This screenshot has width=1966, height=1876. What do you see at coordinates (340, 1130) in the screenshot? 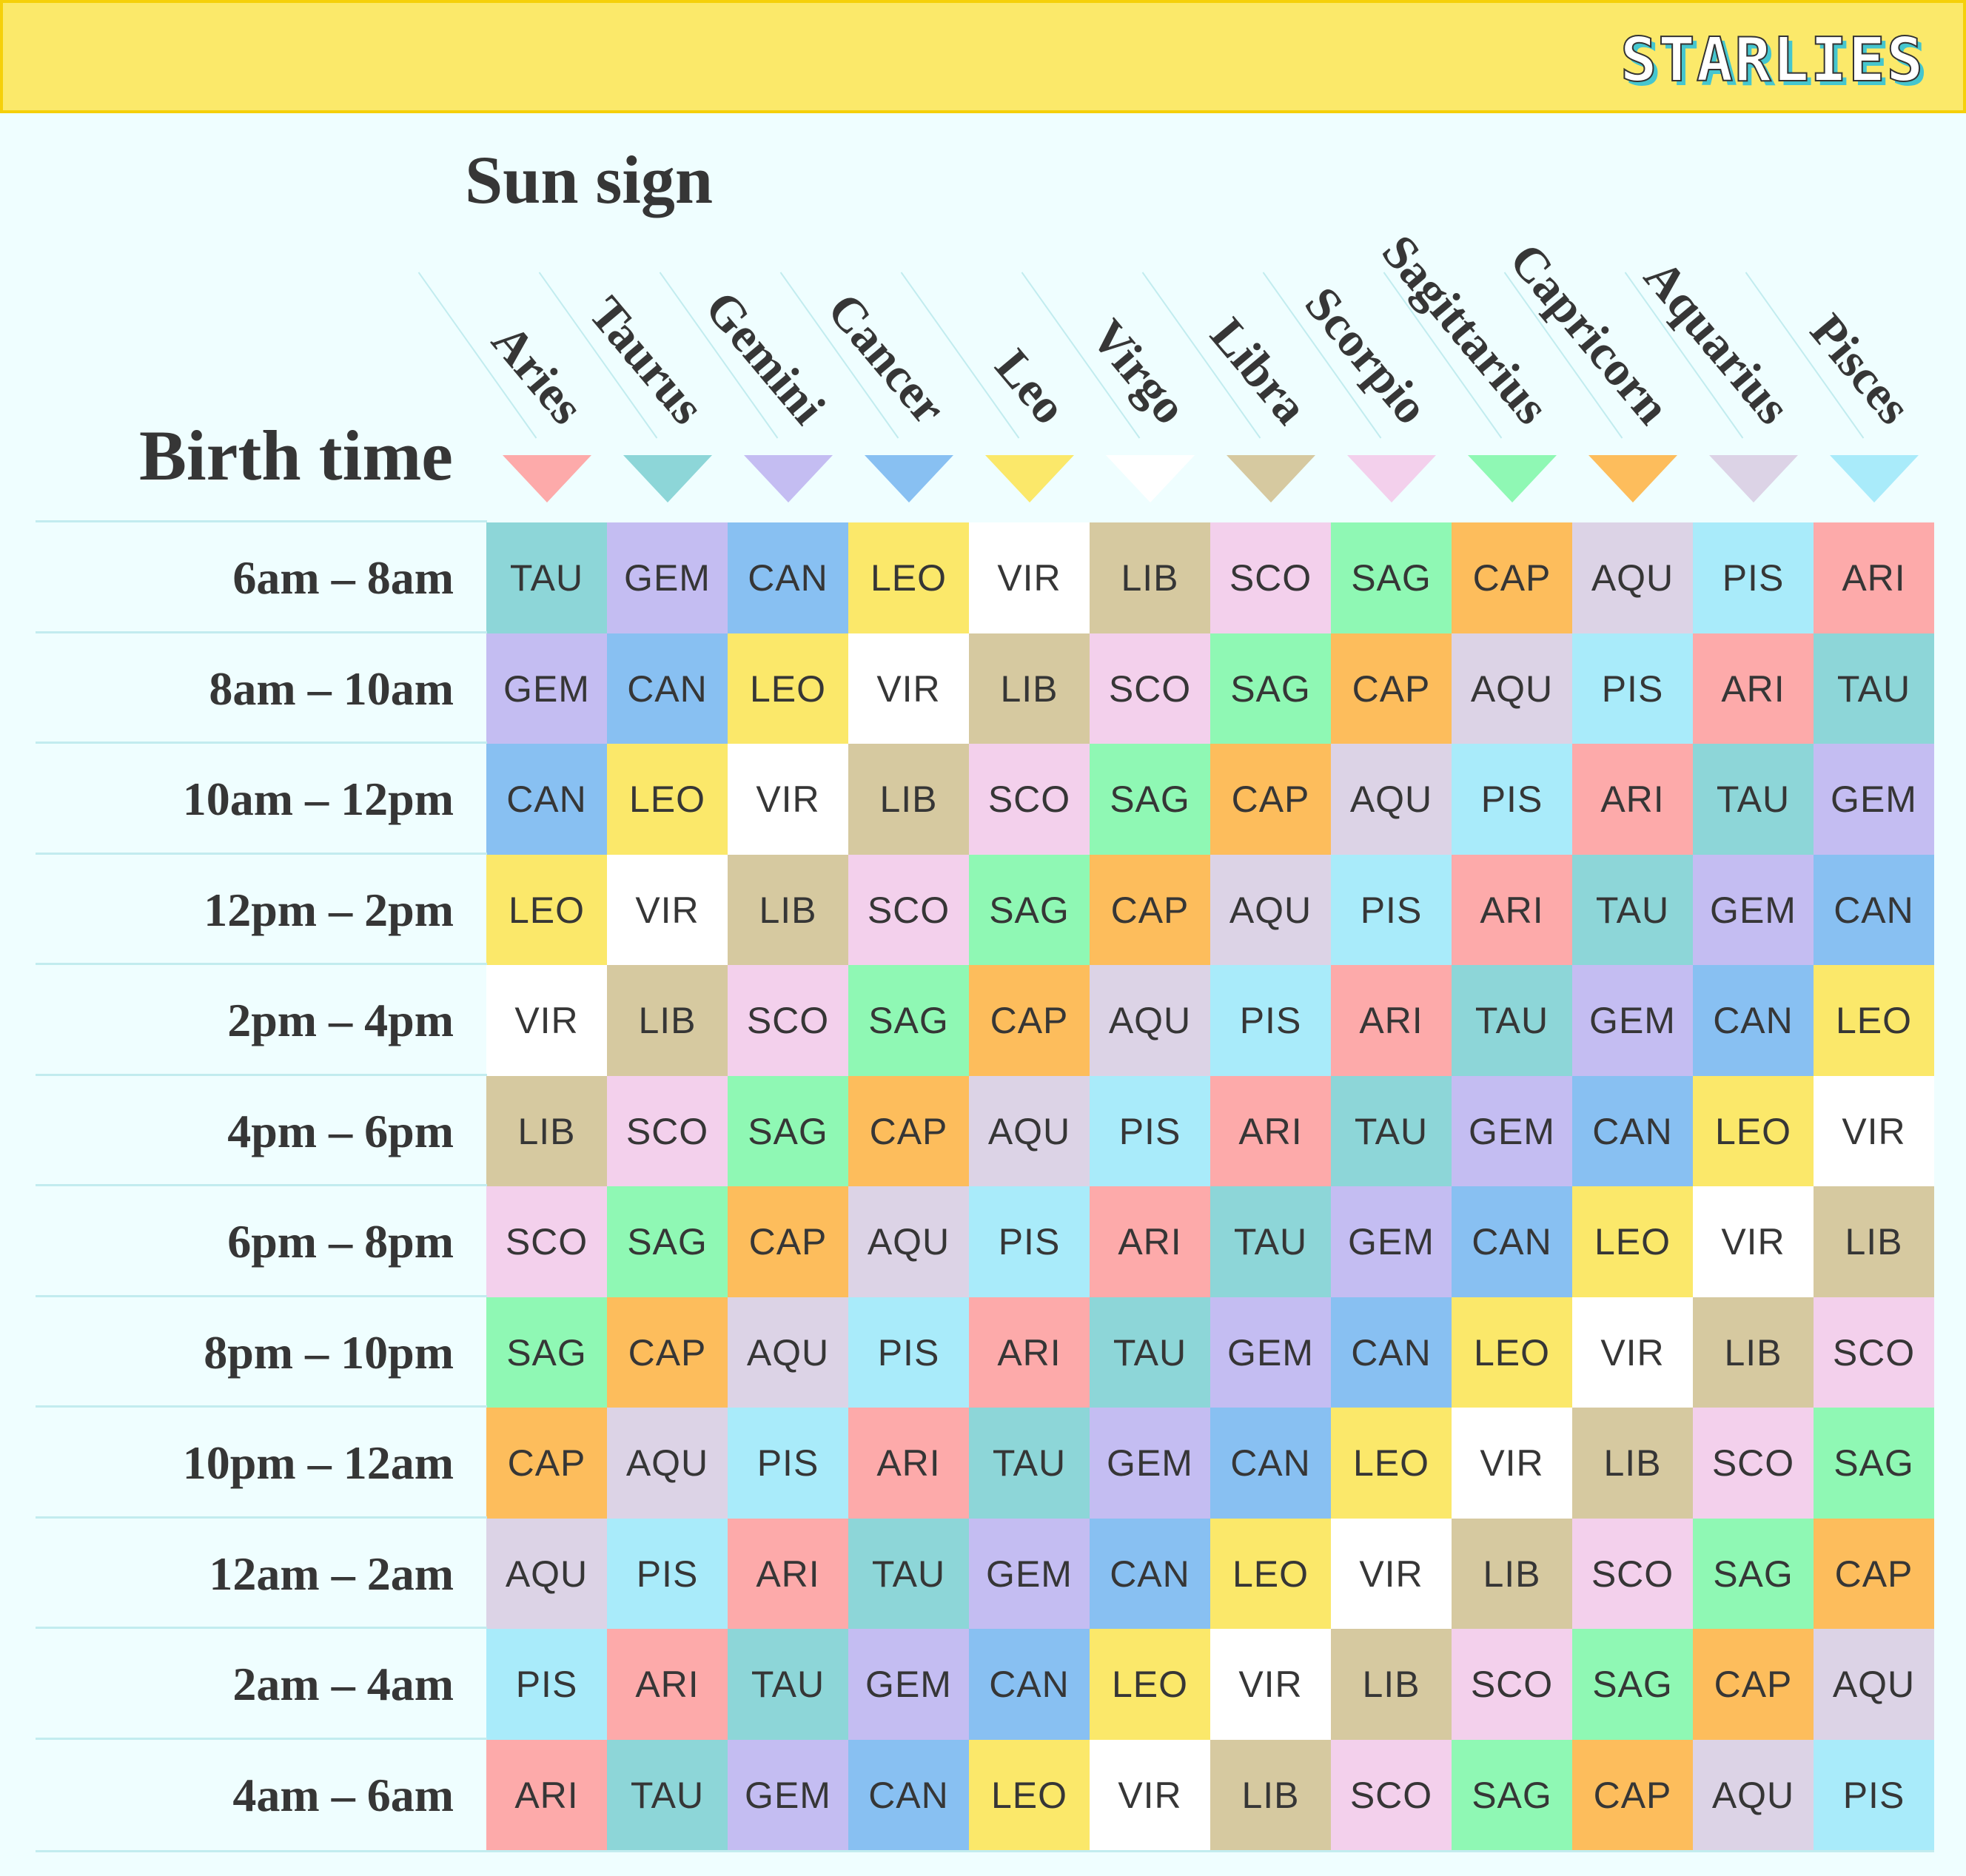
I see `row-label-birth-time: 4pm – 6pm` at bounding box center [340, 1130].